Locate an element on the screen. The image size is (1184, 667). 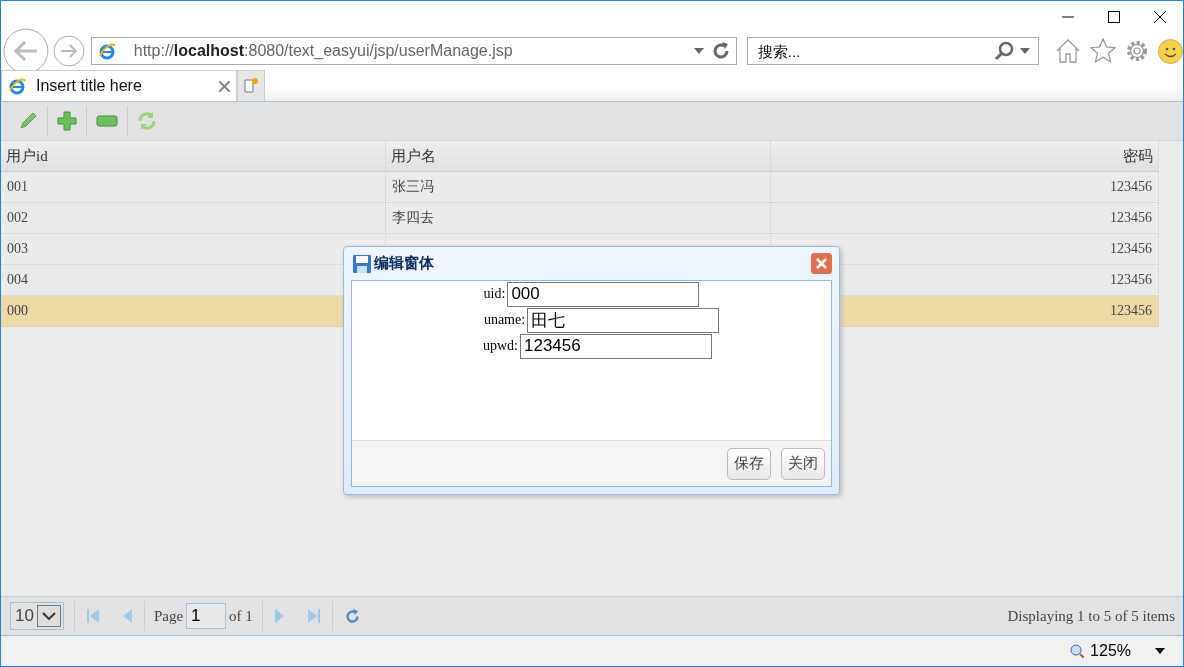
field-label: uname: is located at coordinates (504, 320).